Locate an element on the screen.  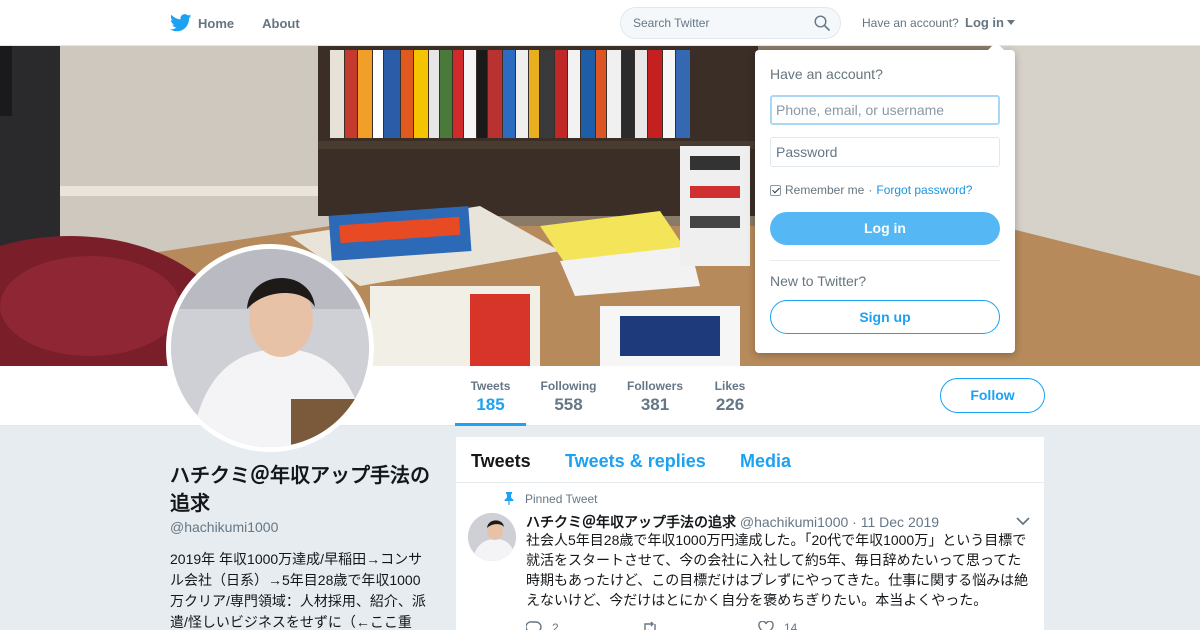
twitter-bird-icon is located at coordinates (181, 23).